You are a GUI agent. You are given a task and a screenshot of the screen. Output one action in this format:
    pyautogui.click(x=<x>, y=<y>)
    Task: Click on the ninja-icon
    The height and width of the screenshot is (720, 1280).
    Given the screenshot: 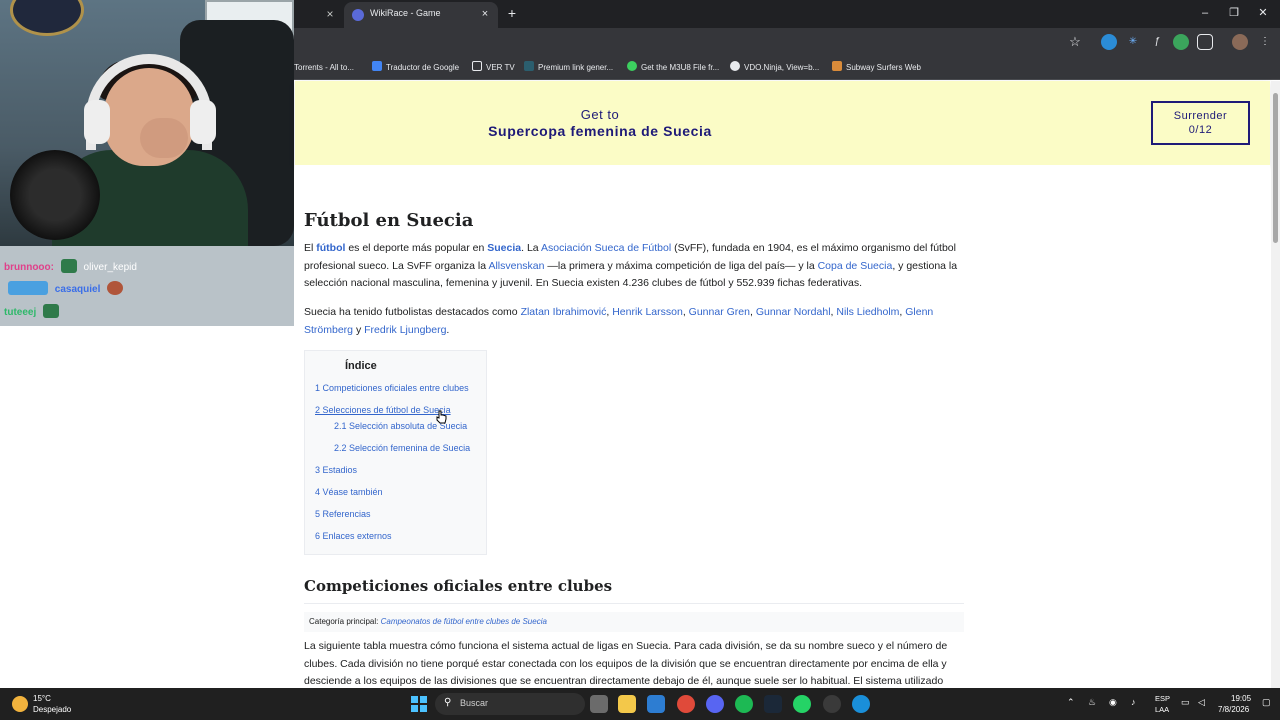 What is the action you would take?
    pyautogui.click(x=735, y=66)
    